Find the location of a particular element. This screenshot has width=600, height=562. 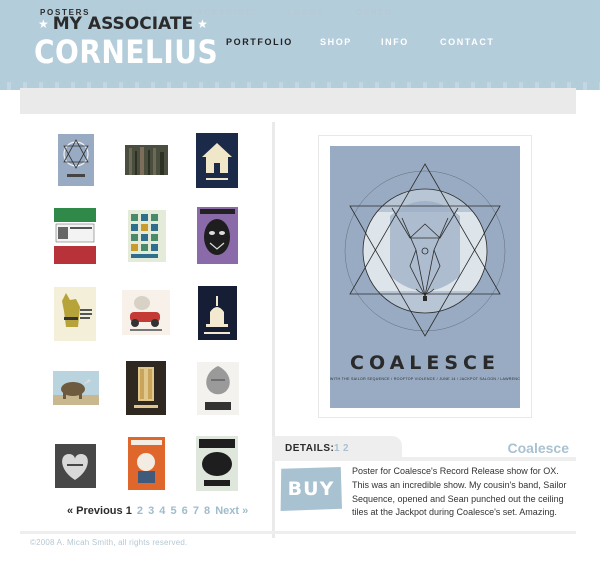

nav-portfolio: PORTFOLIO is located at coordinates (273, 42).